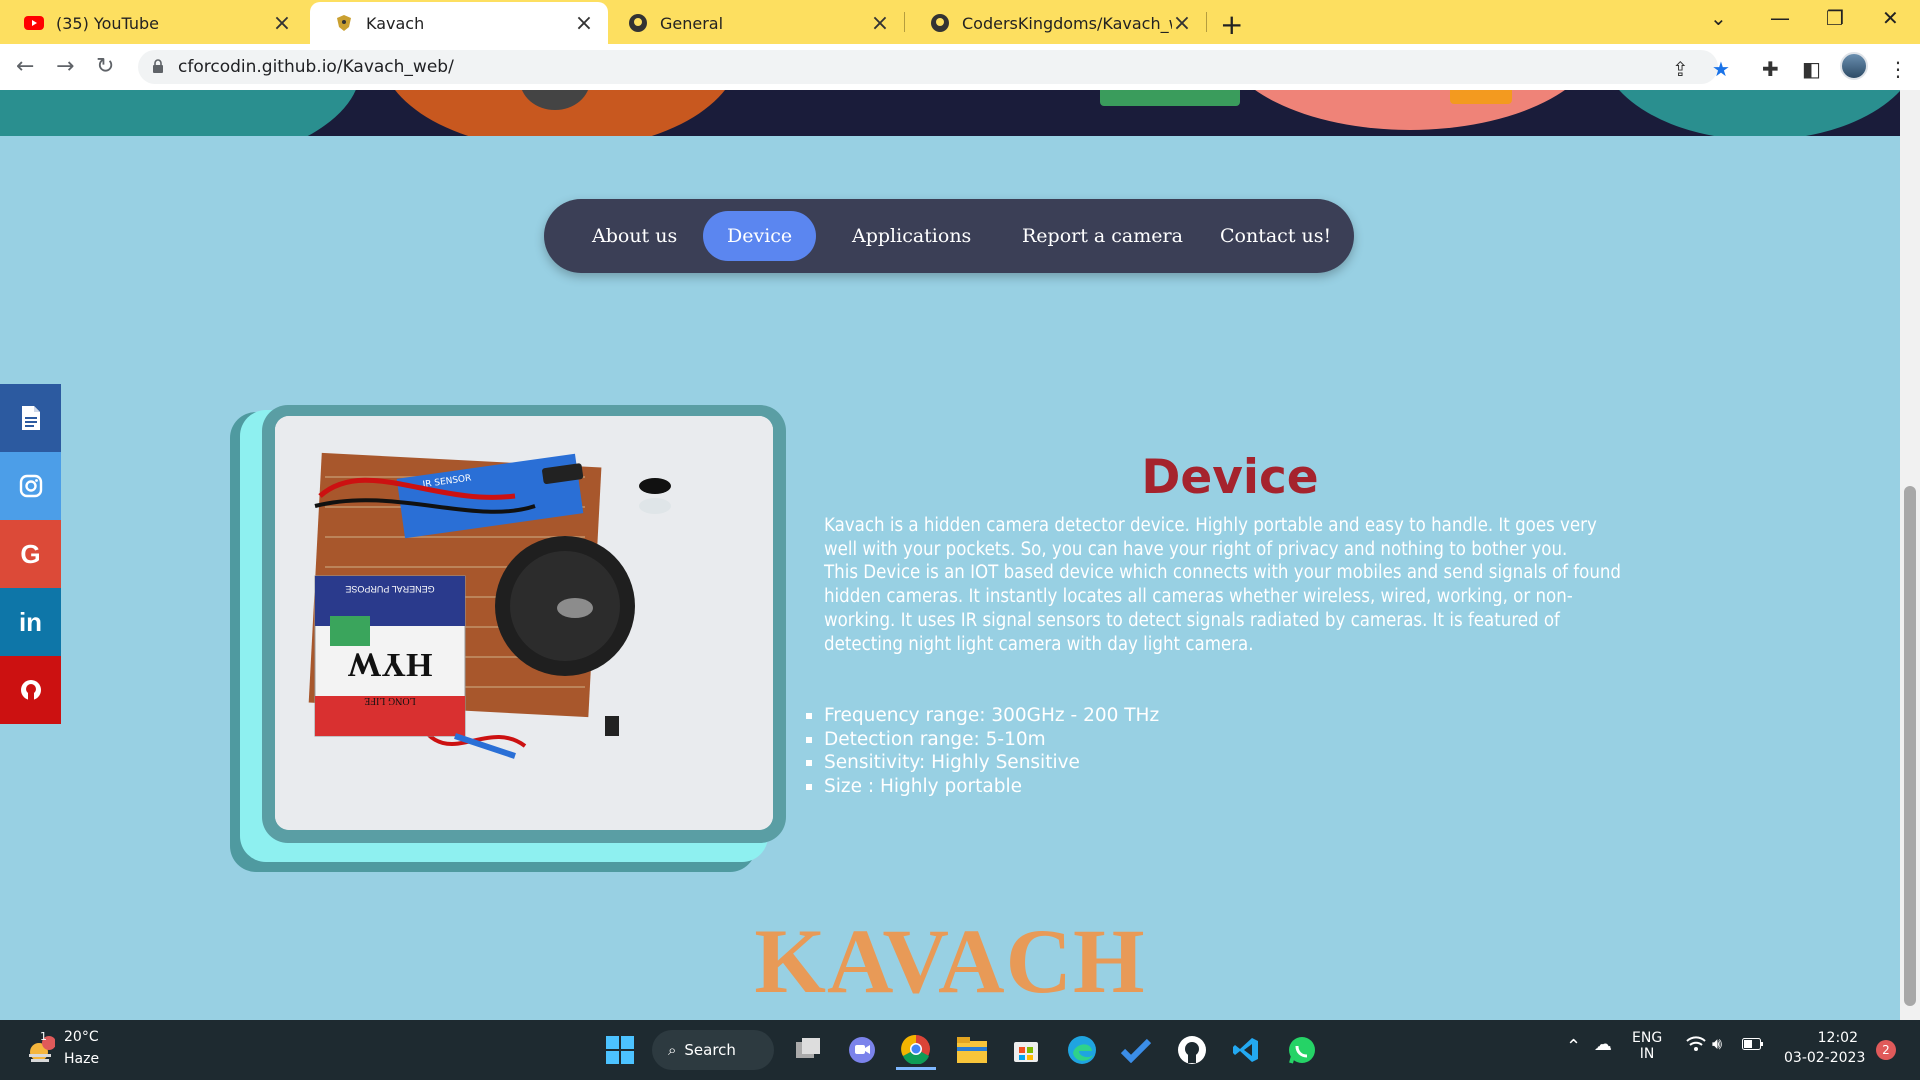 This screenshot has width=1920, height=1080. I want to click on file-explorer-icon, so click(972, 1050).